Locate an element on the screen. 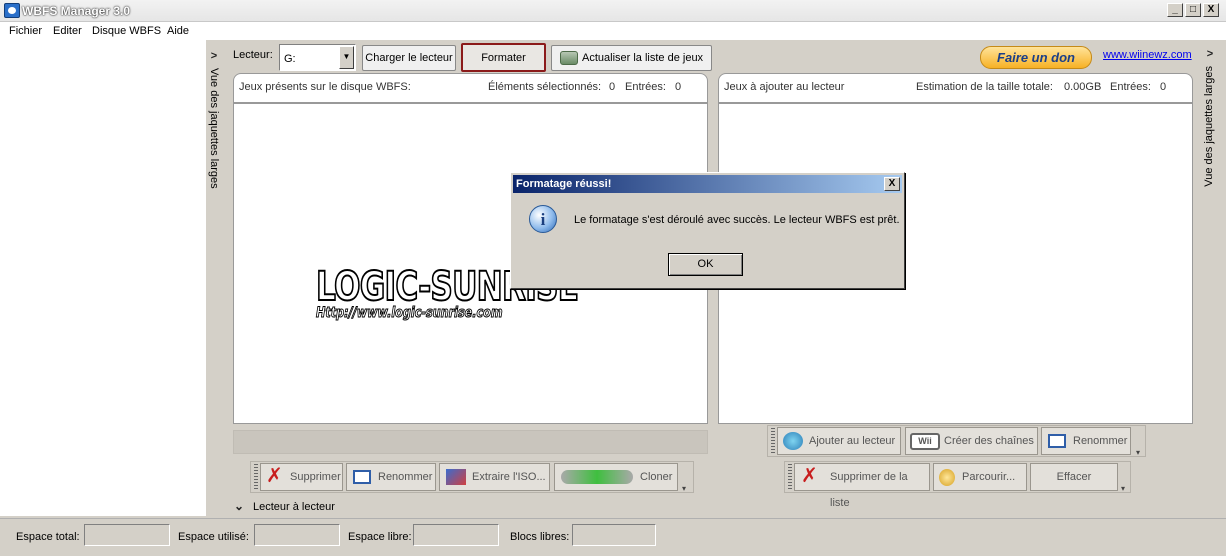 Image resolution: width=1226 pixels, height=556 pixels. extract-icon is located at coordinates (456, 477).